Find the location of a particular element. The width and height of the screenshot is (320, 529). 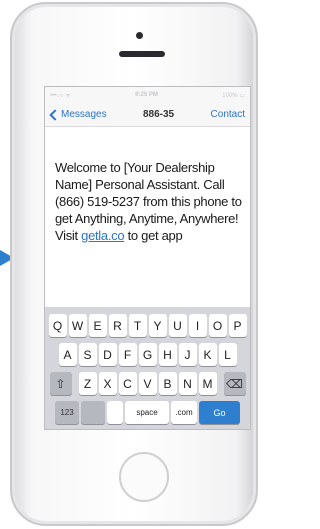

key-n: N is located at coordinates (187, 383).